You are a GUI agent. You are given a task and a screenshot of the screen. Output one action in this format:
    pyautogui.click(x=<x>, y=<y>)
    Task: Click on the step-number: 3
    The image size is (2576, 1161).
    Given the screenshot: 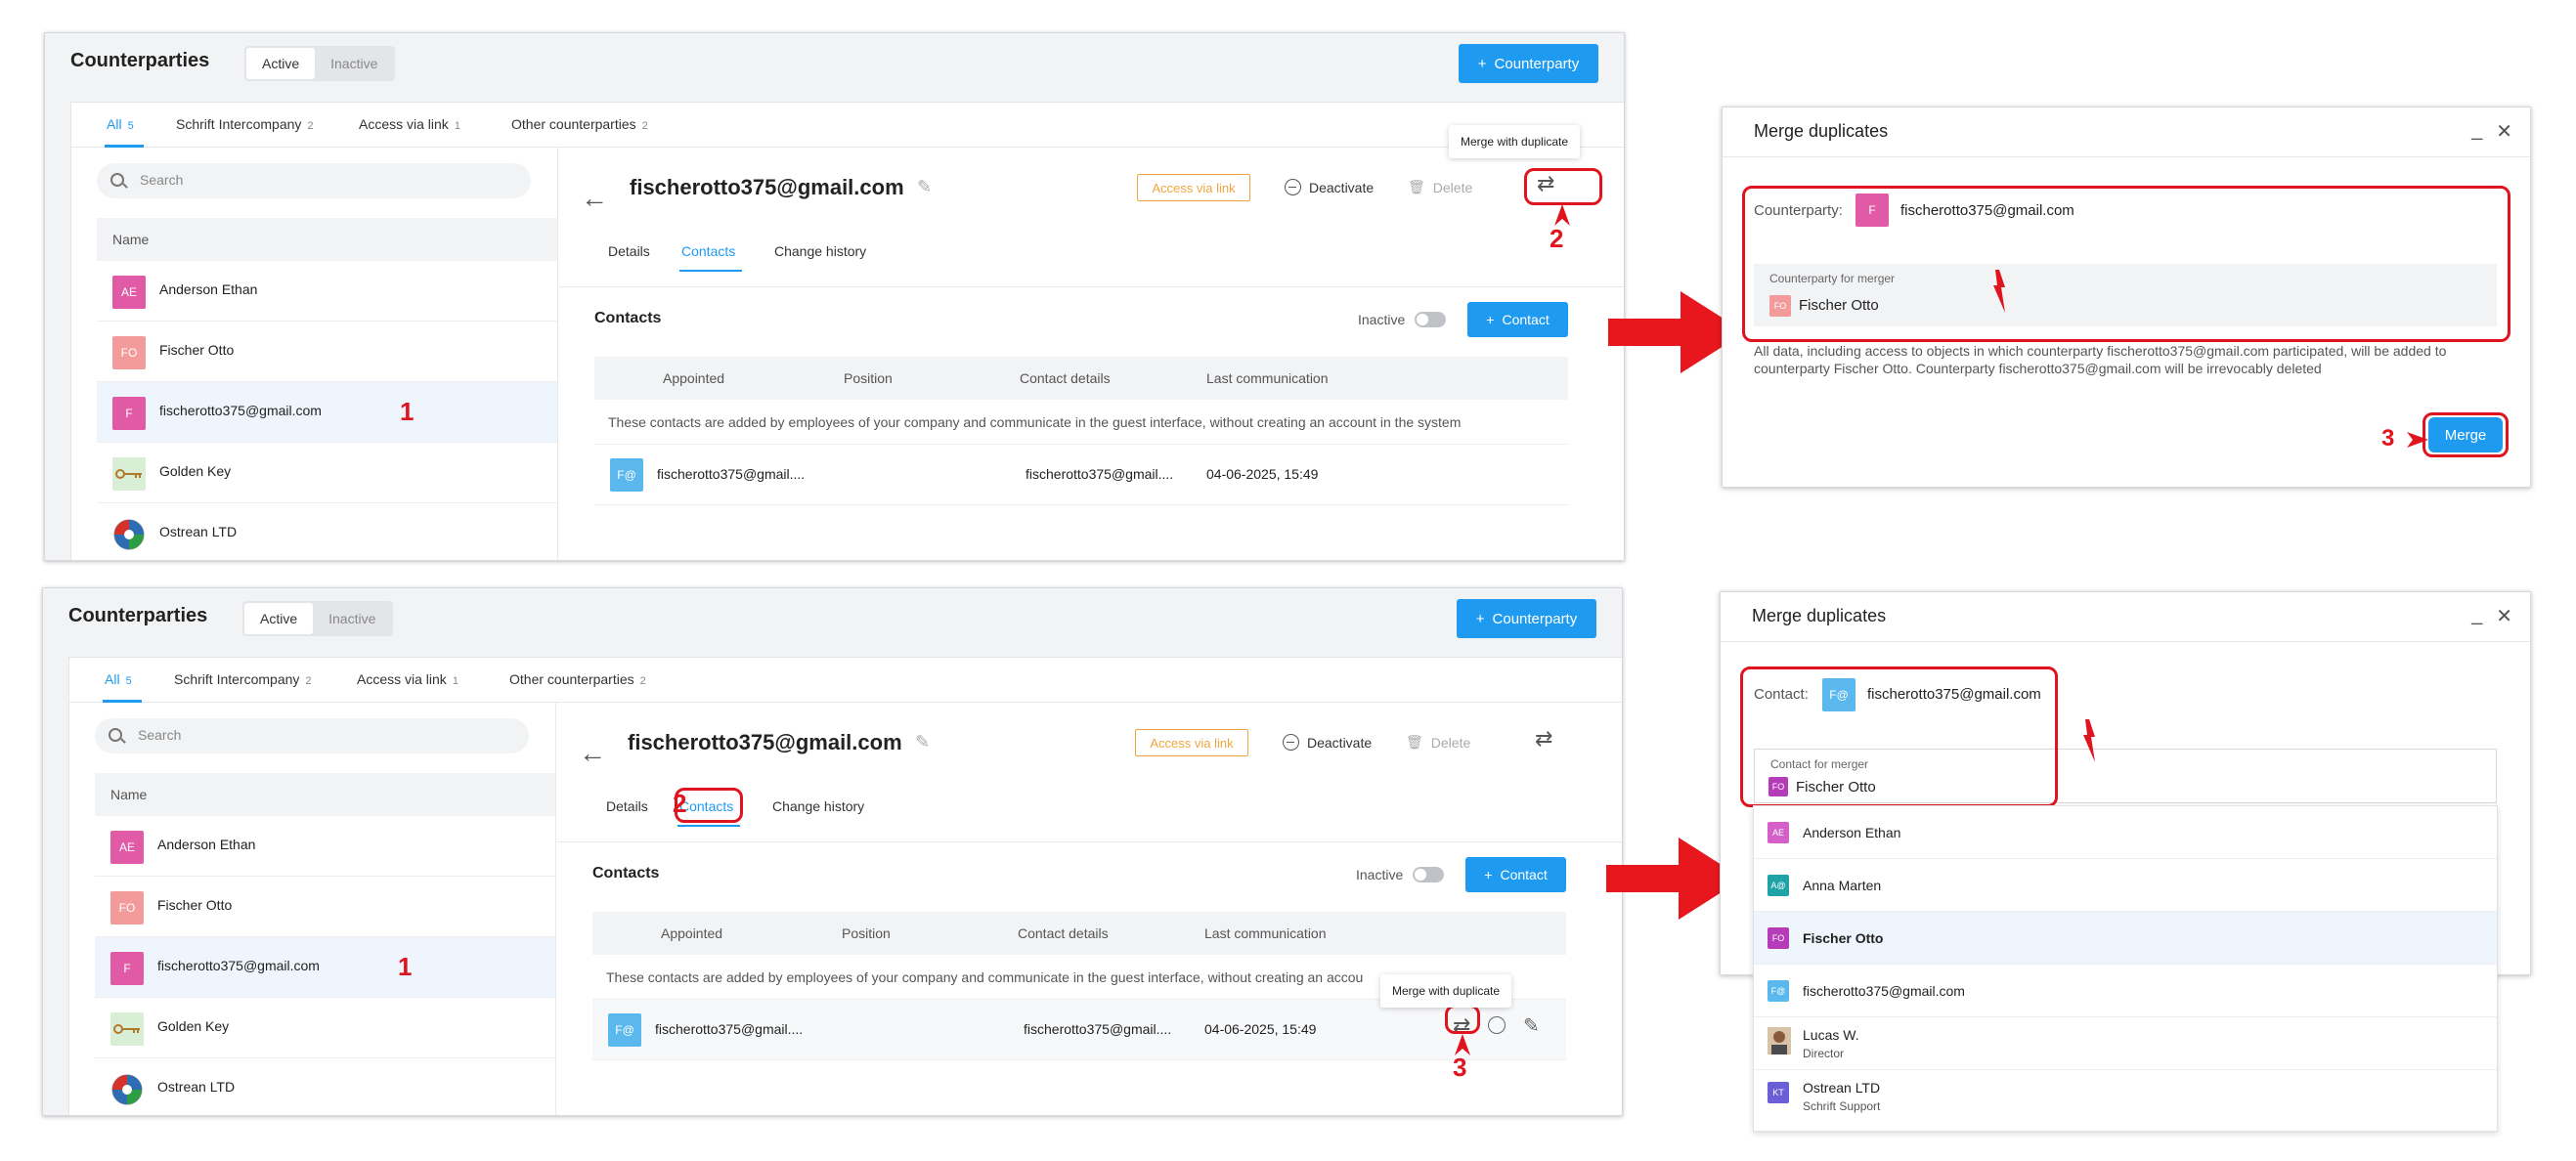 What is the action you would take?
    pyautogui.click(x=2388, y=438)
    